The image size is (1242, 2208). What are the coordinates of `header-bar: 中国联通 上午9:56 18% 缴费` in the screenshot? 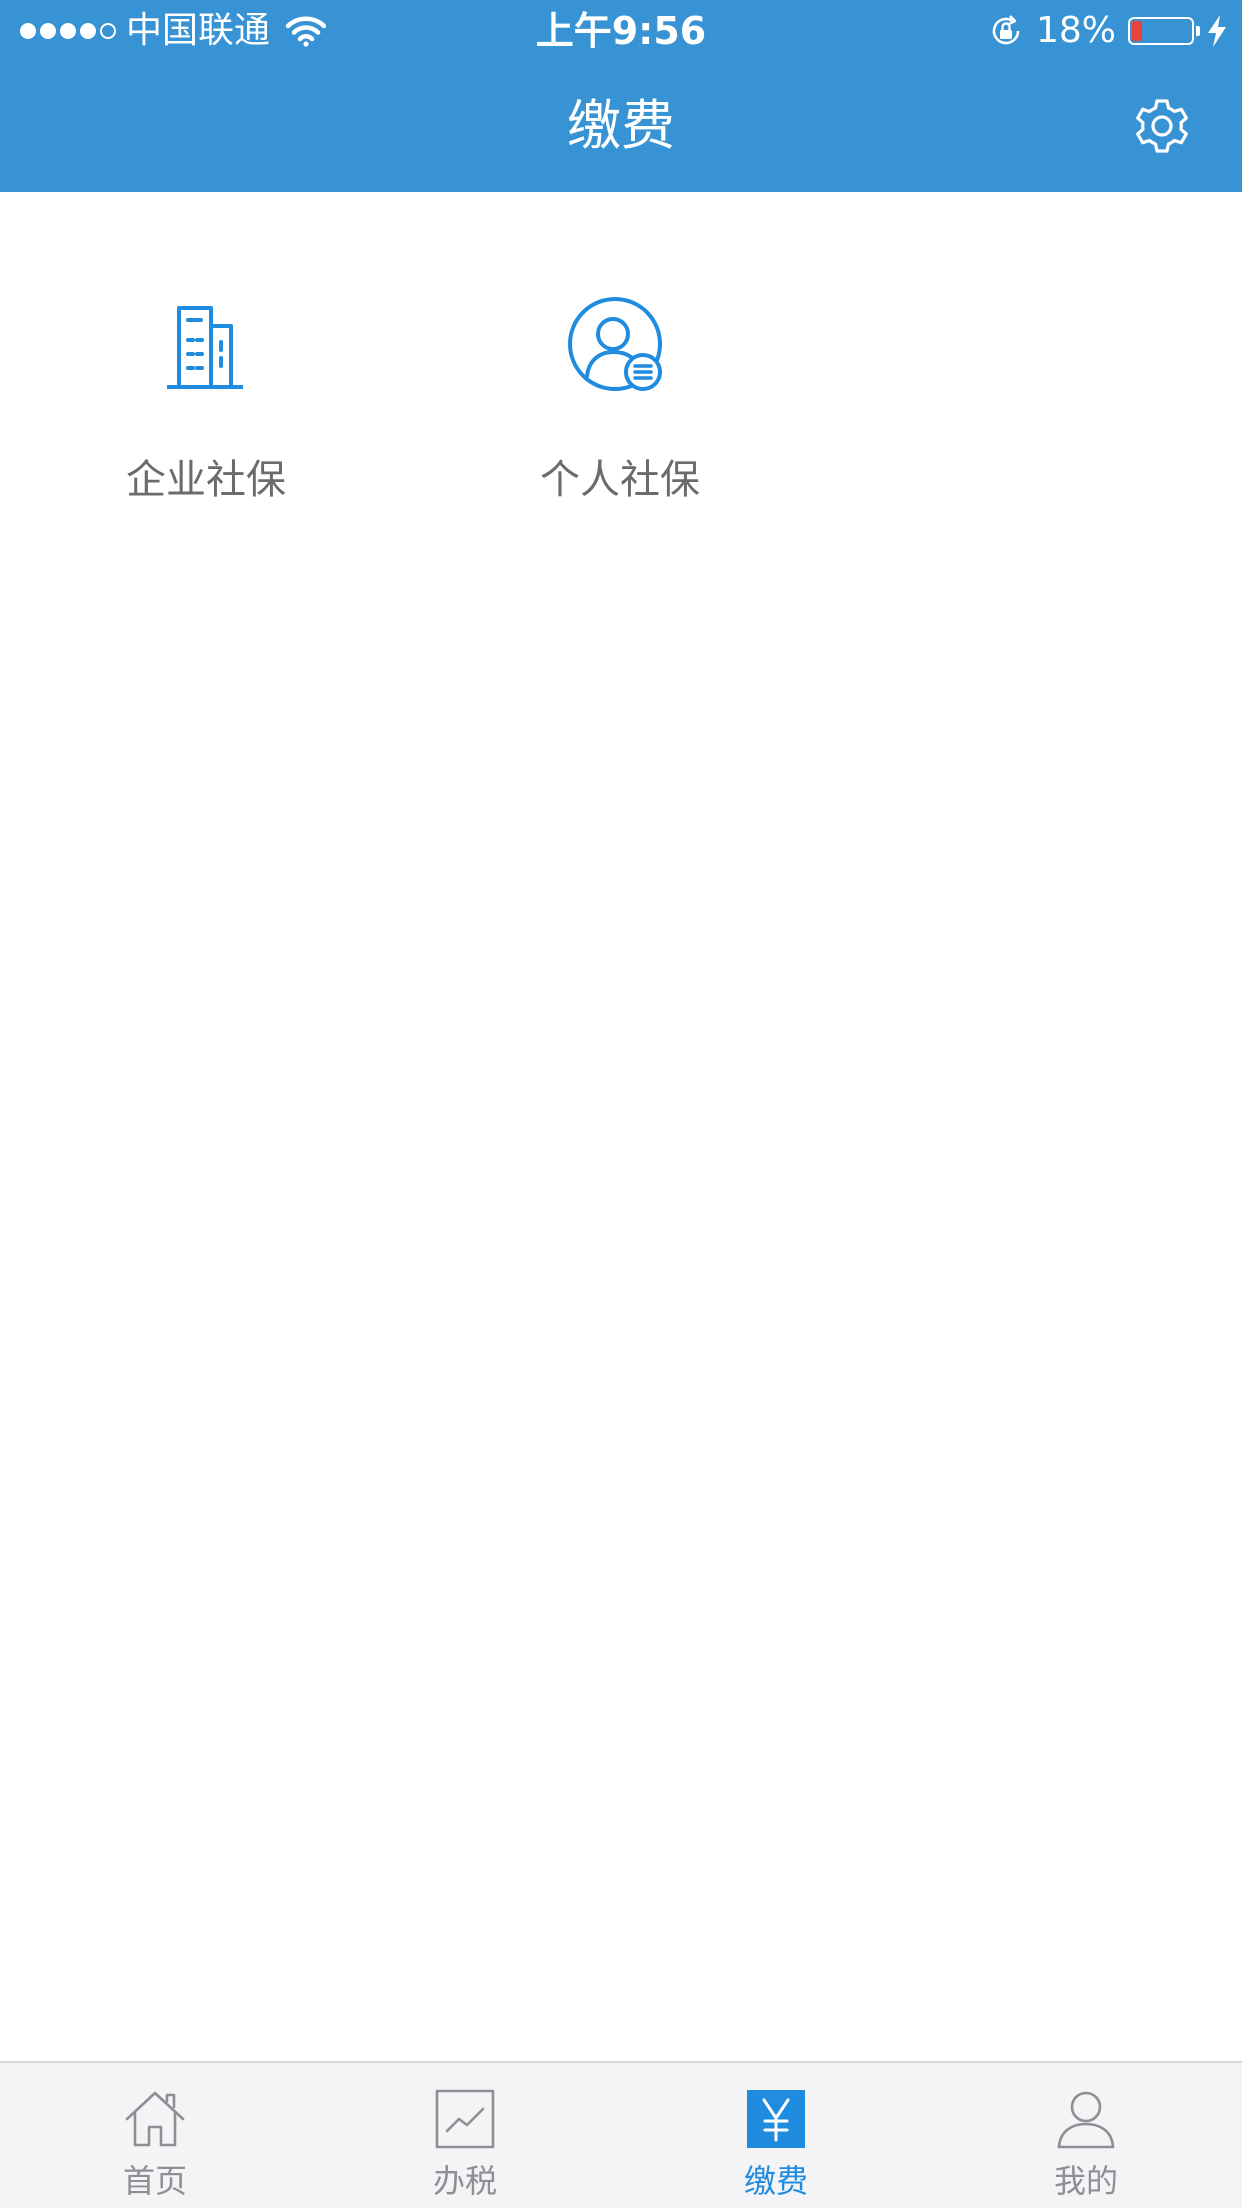 It's located at (621, 96).